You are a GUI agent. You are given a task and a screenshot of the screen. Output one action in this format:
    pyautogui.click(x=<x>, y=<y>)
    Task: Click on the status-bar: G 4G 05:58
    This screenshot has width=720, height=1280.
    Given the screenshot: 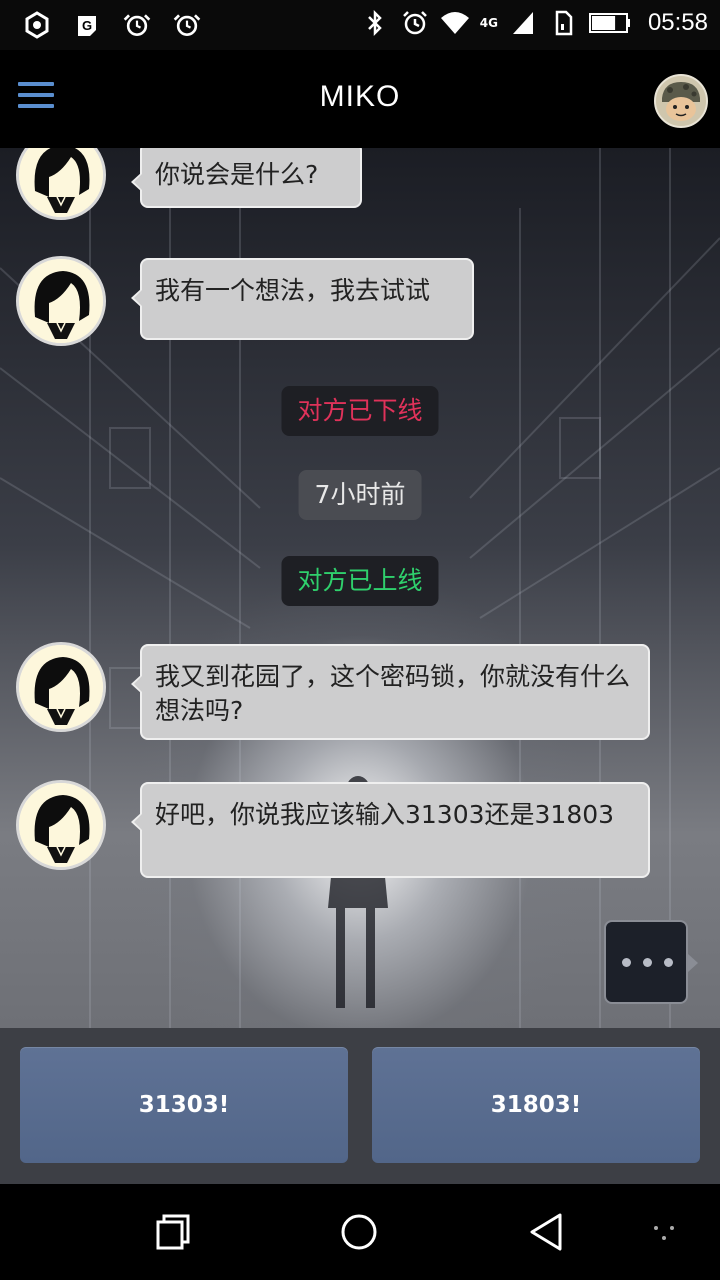 What is the action you would take?
    pyautogui.click(x=360, y=25)
    